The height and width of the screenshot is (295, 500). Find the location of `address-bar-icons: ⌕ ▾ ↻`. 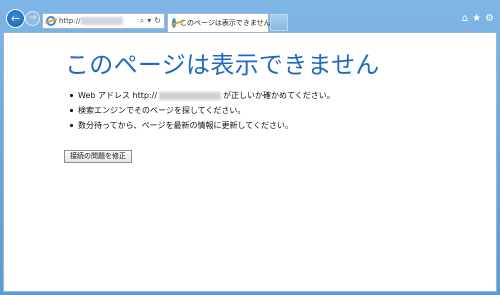

address-bar-icons: ⌕ ▾ ↻ is located at coordinates (150, 21).